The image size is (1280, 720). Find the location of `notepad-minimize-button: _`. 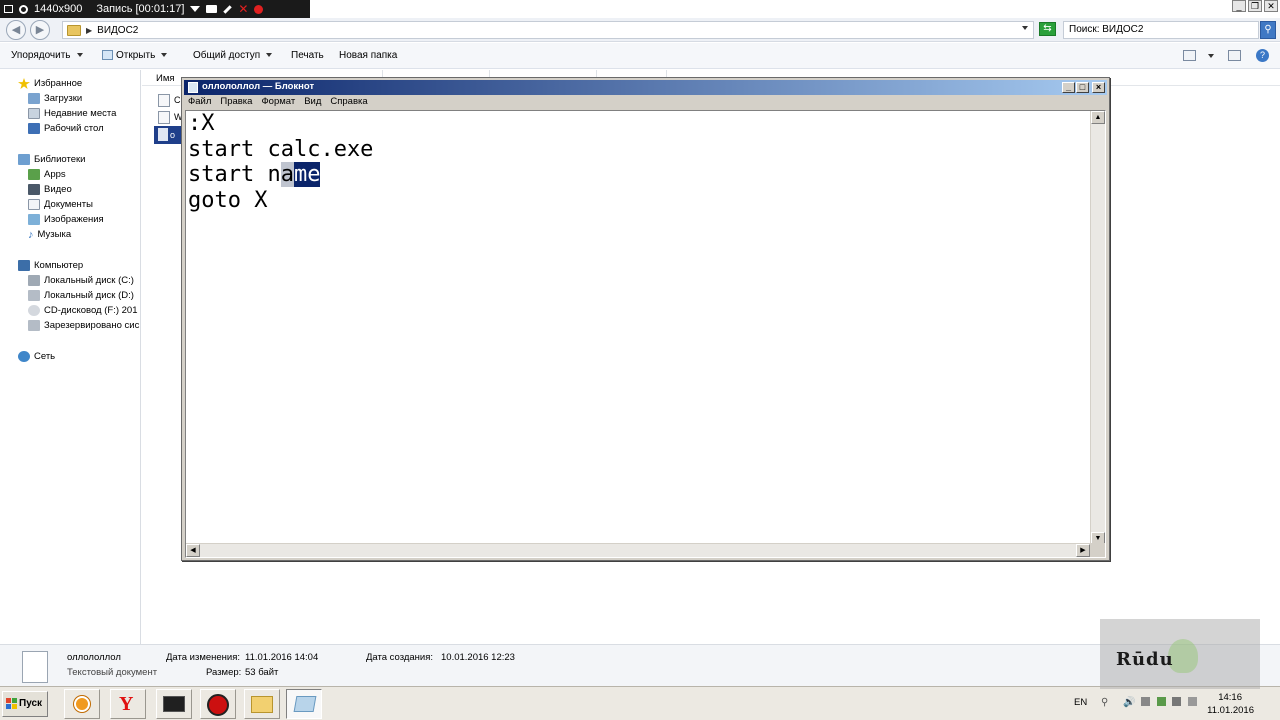

notepad-minimize-button: _ is located at coordinates (1068, 87).